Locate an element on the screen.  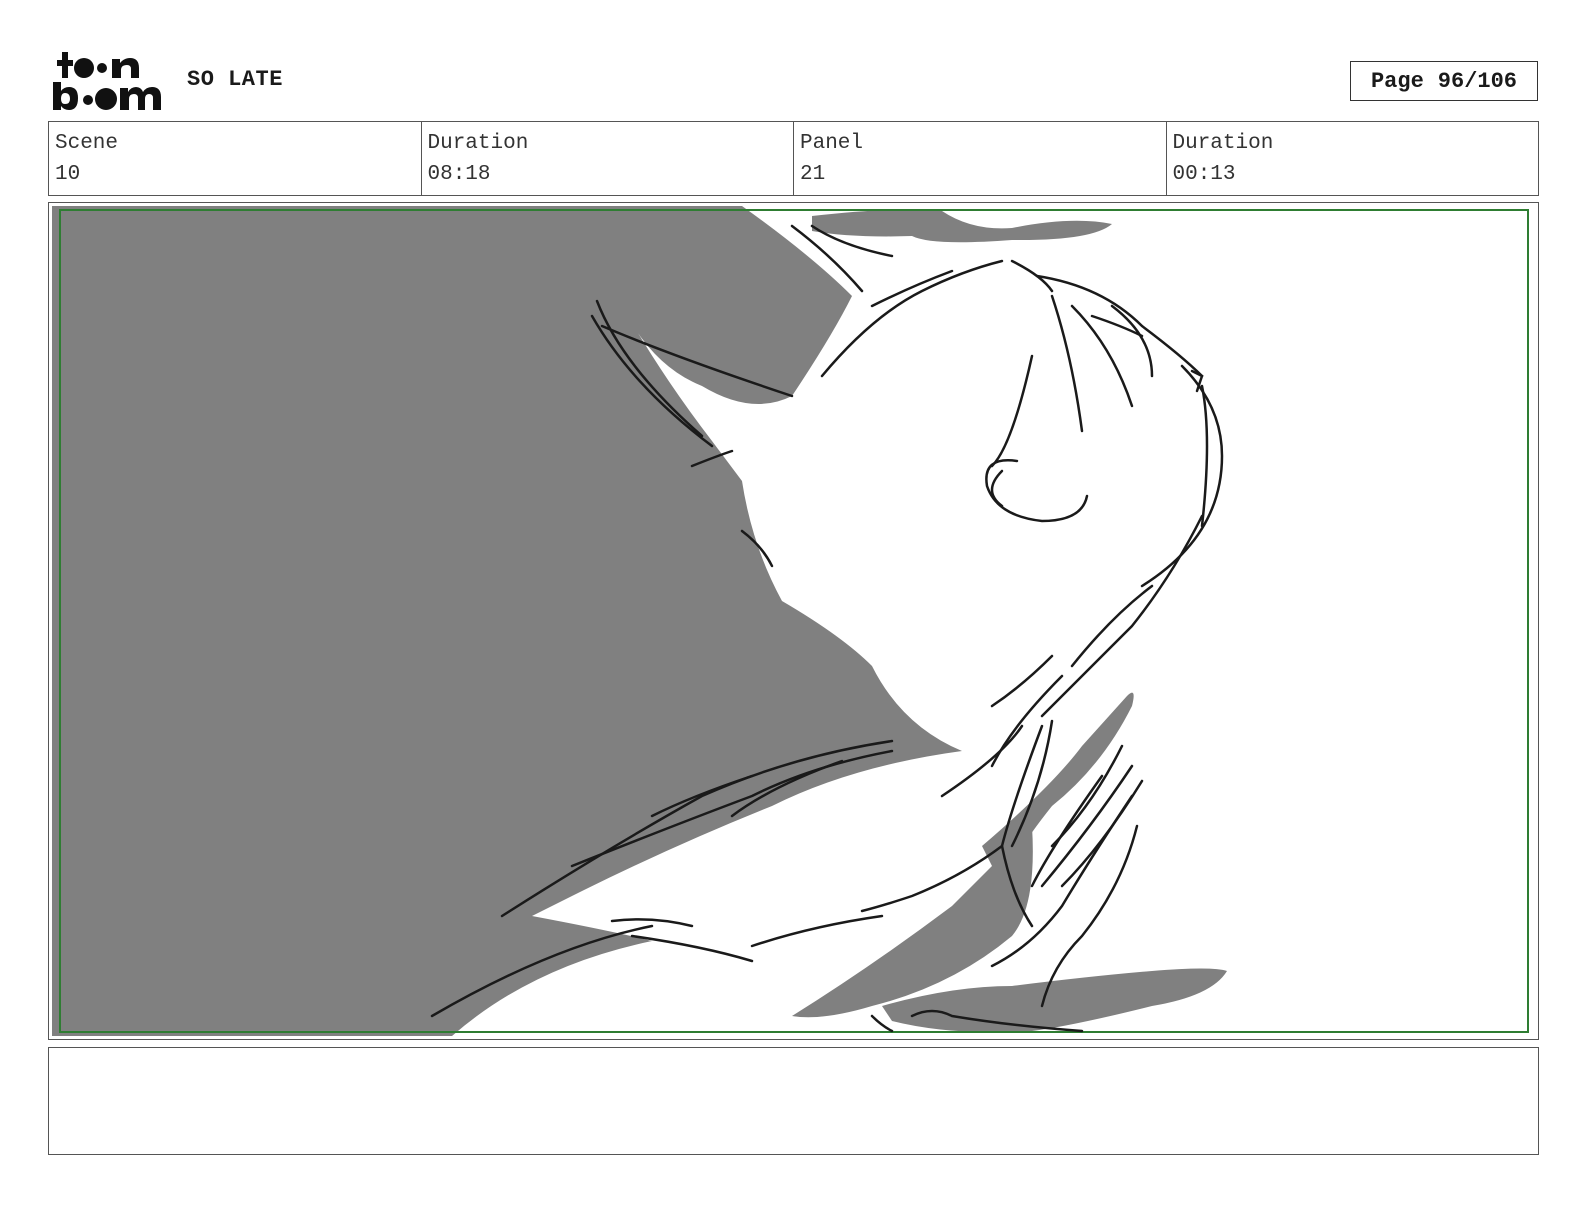
panel-duration-value: 00:13 is located at coordinates (1204, 174).